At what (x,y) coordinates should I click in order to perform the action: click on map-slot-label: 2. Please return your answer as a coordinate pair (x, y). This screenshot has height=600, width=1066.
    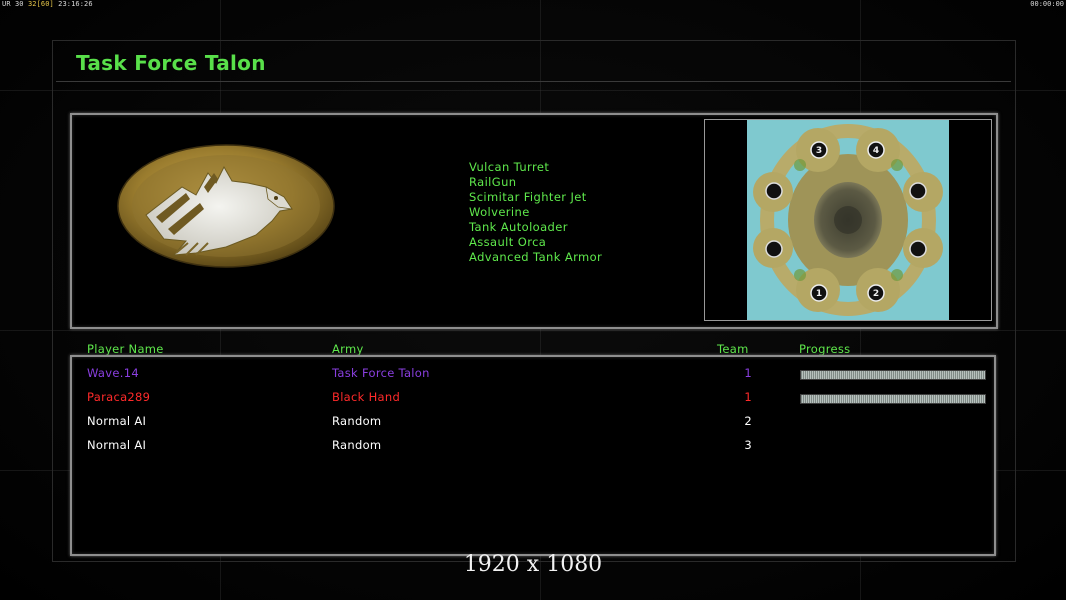
    Looking at the image, I should click on (876, 294).